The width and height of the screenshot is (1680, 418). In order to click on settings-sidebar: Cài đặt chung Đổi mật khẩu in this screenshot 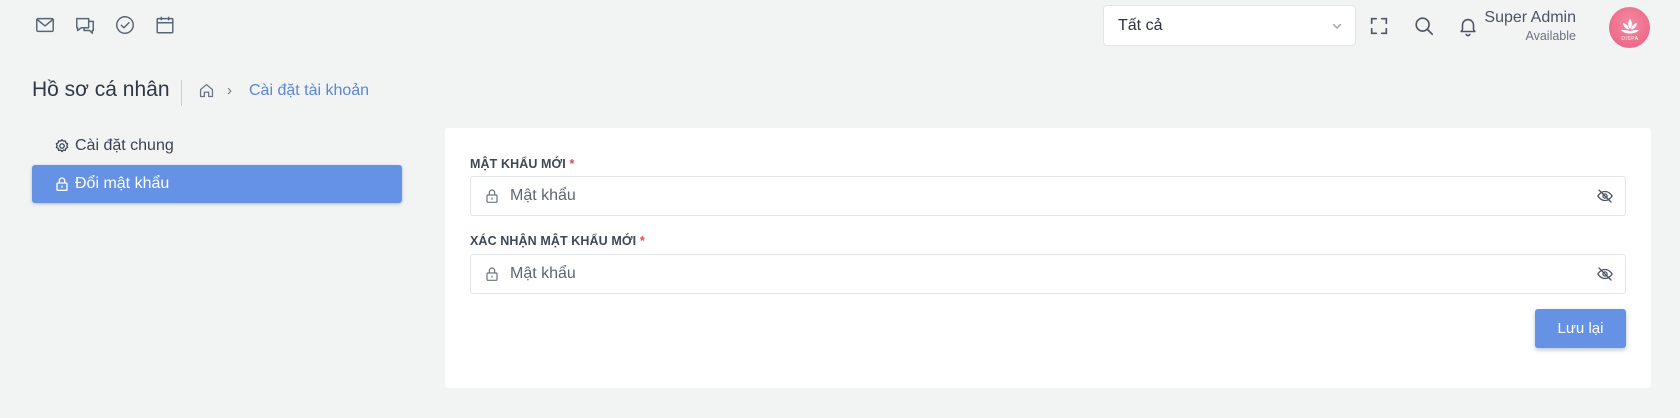, I will do `click(217, 165)`.